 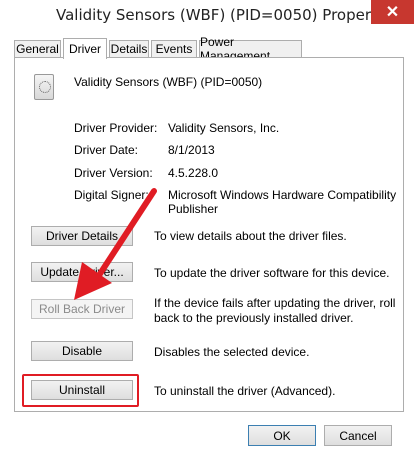 I want to click on tab-driver: Driver, so click(x=85, y=48).